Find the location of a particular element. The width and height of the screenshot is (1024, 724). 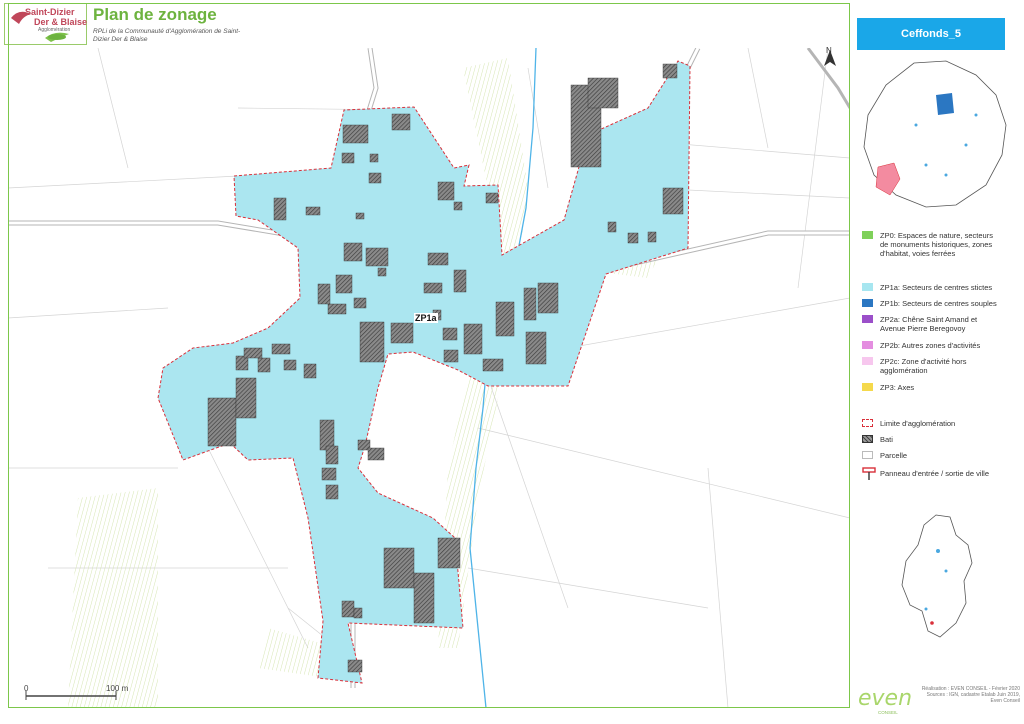

page-title: Plan de zonage is located at coordinates (155, 14).